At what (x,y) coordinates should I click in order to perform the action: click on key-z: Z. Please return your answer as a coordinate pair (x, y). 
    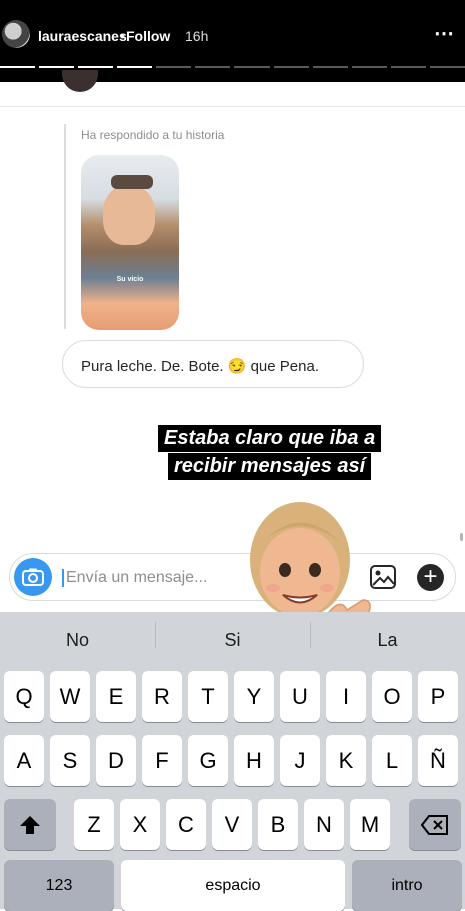
    Looking at the image, I should click on (94, 824).